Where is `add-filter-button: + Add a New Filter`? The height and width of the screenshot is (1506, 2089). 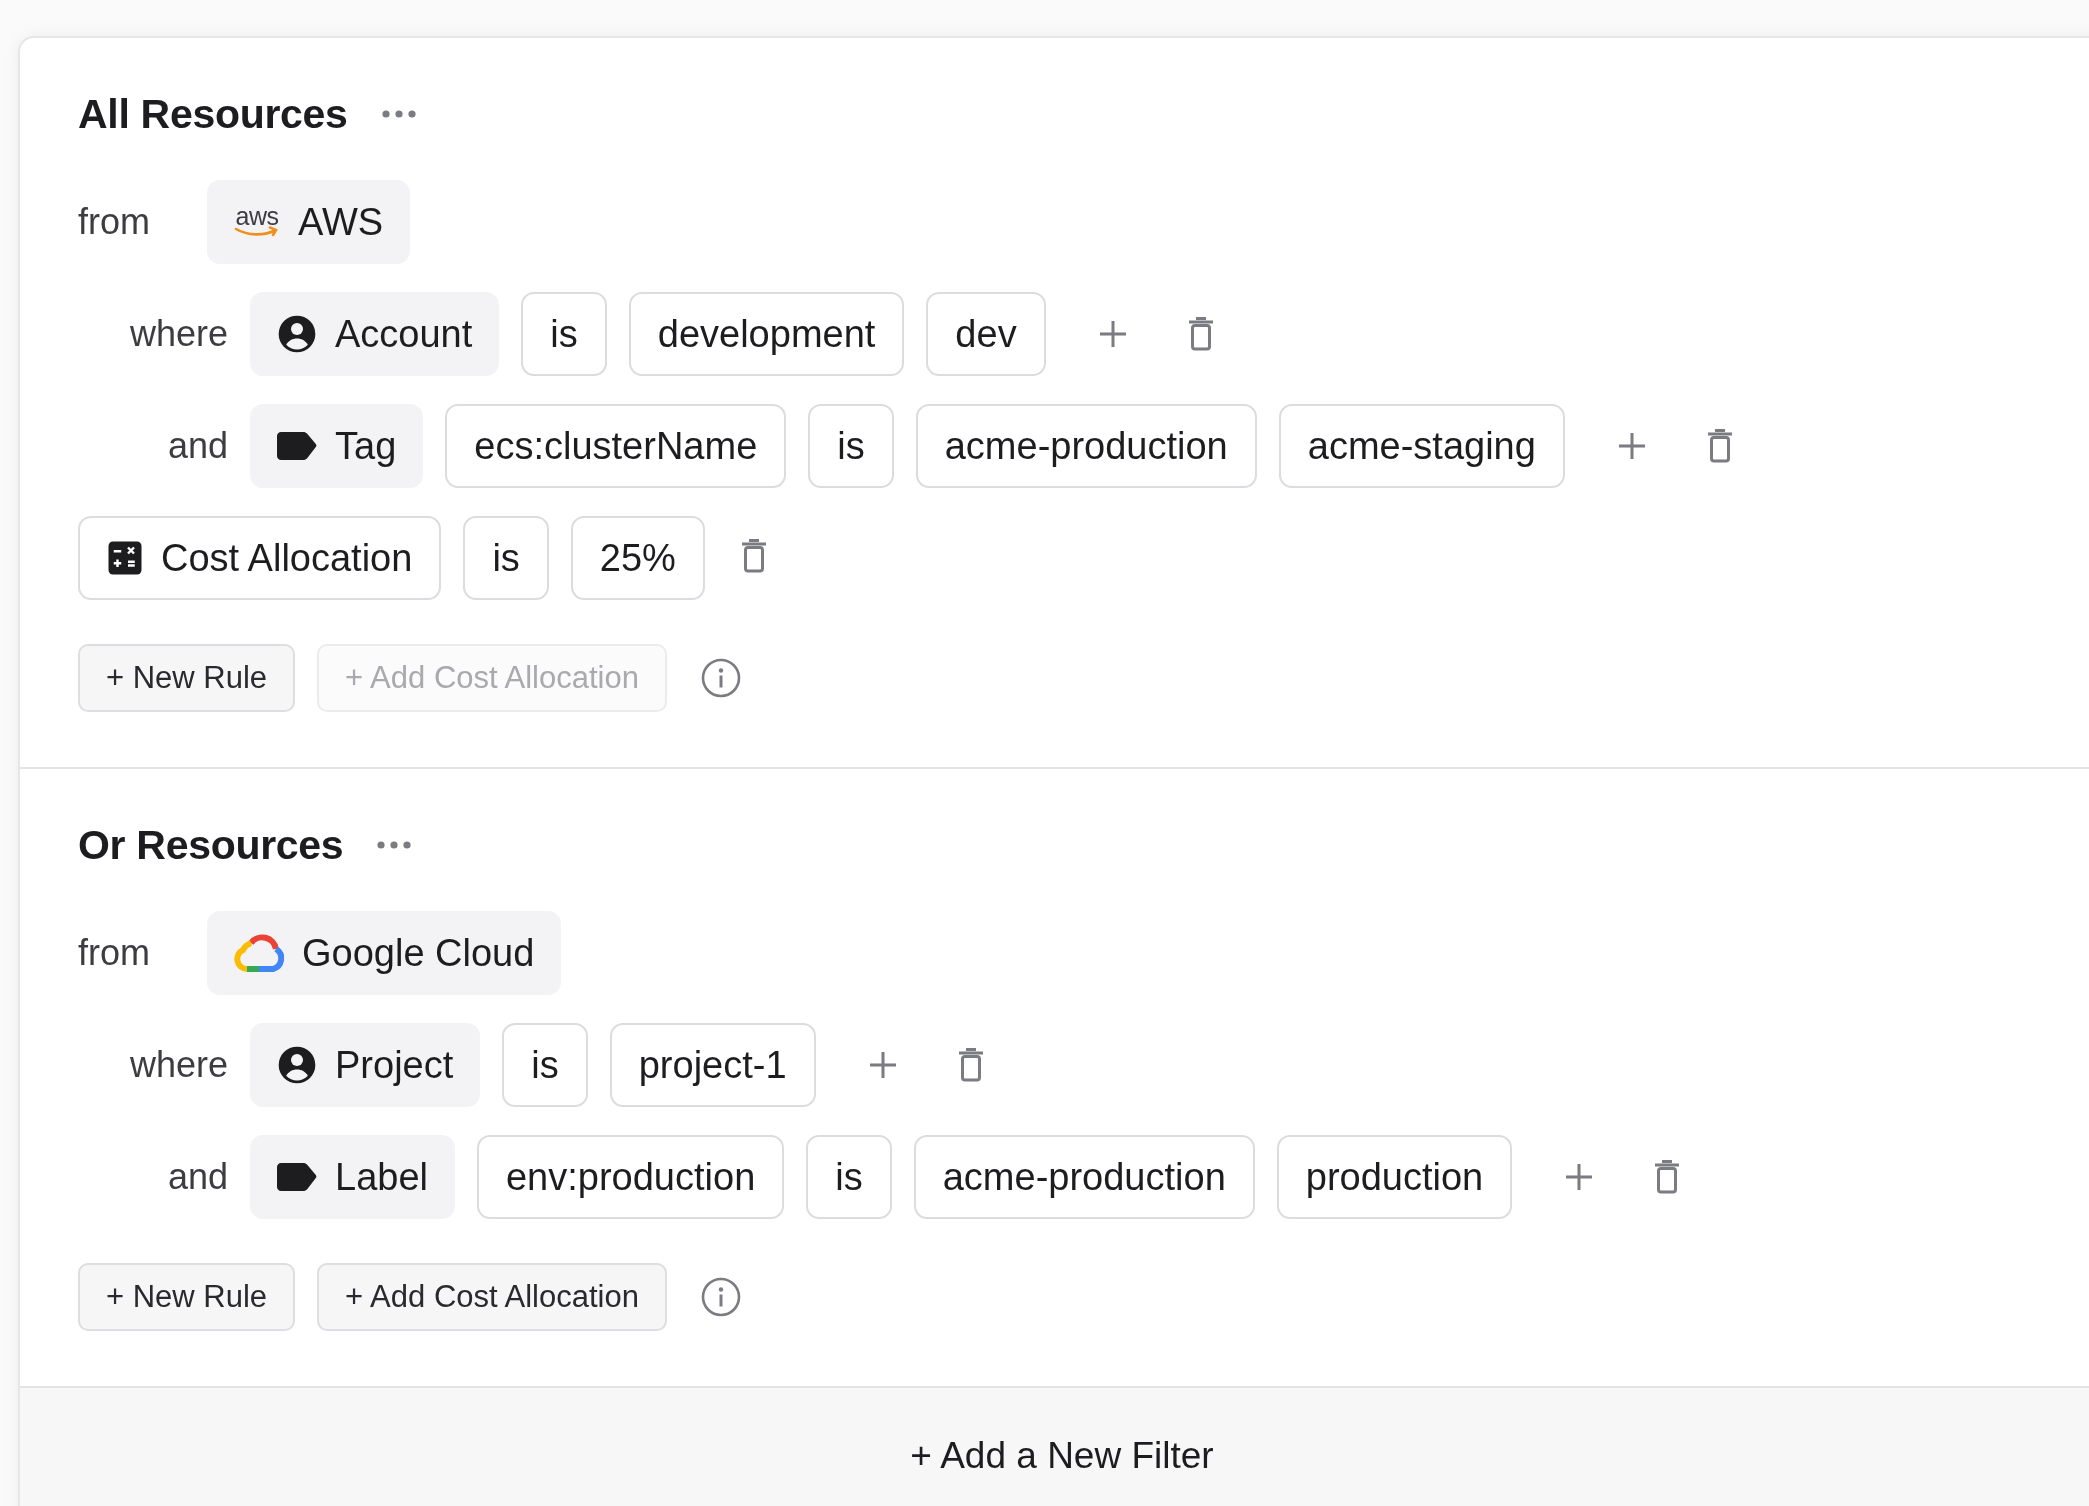
add-filter-button: + Add a New Filter is located at coordinates (1062, 1456).